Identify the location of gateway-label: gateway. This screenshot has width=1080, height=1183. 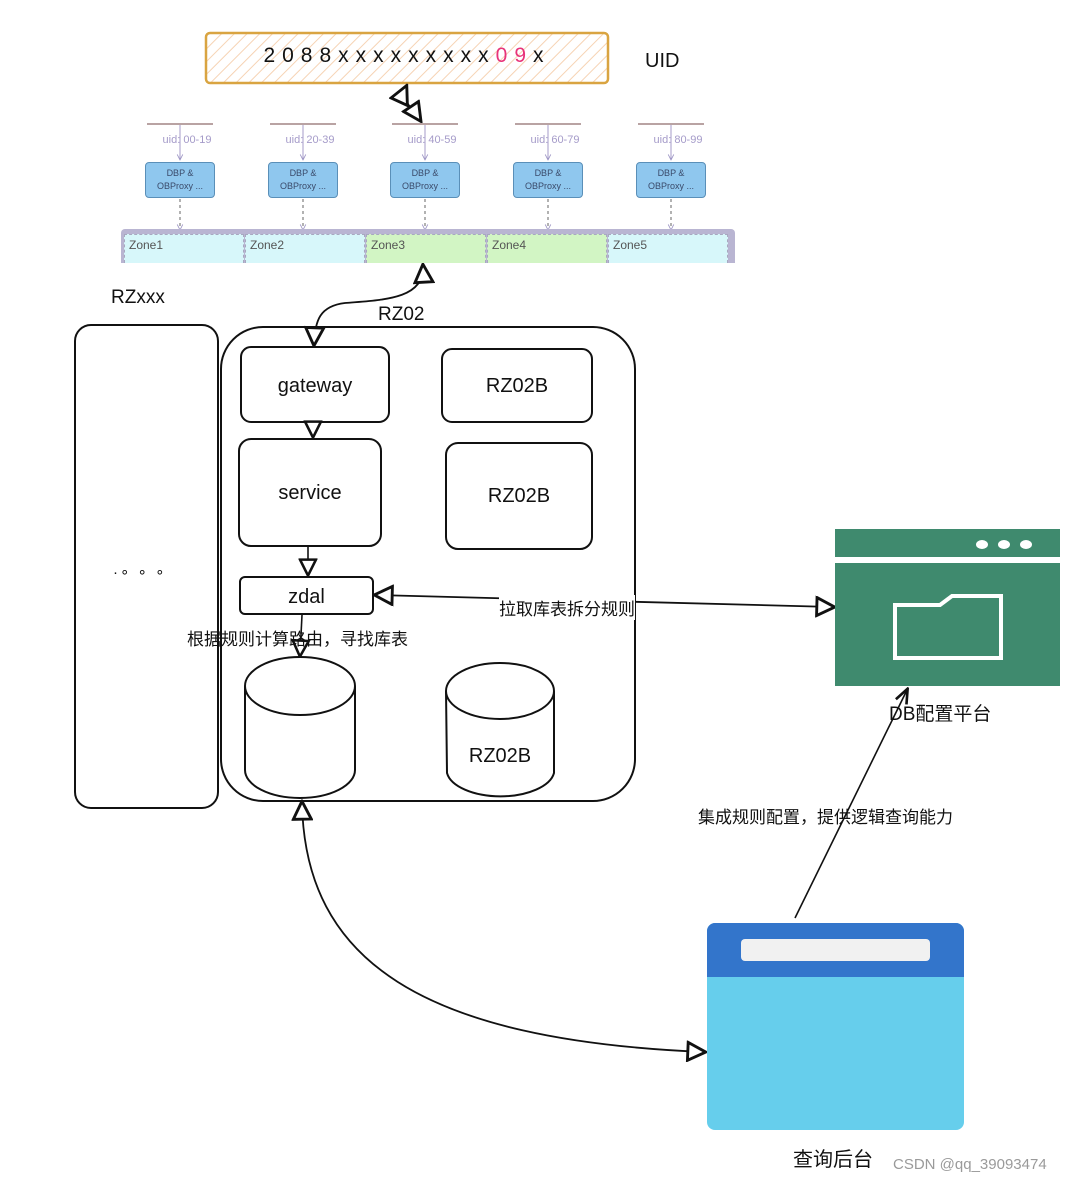
(315, 386).